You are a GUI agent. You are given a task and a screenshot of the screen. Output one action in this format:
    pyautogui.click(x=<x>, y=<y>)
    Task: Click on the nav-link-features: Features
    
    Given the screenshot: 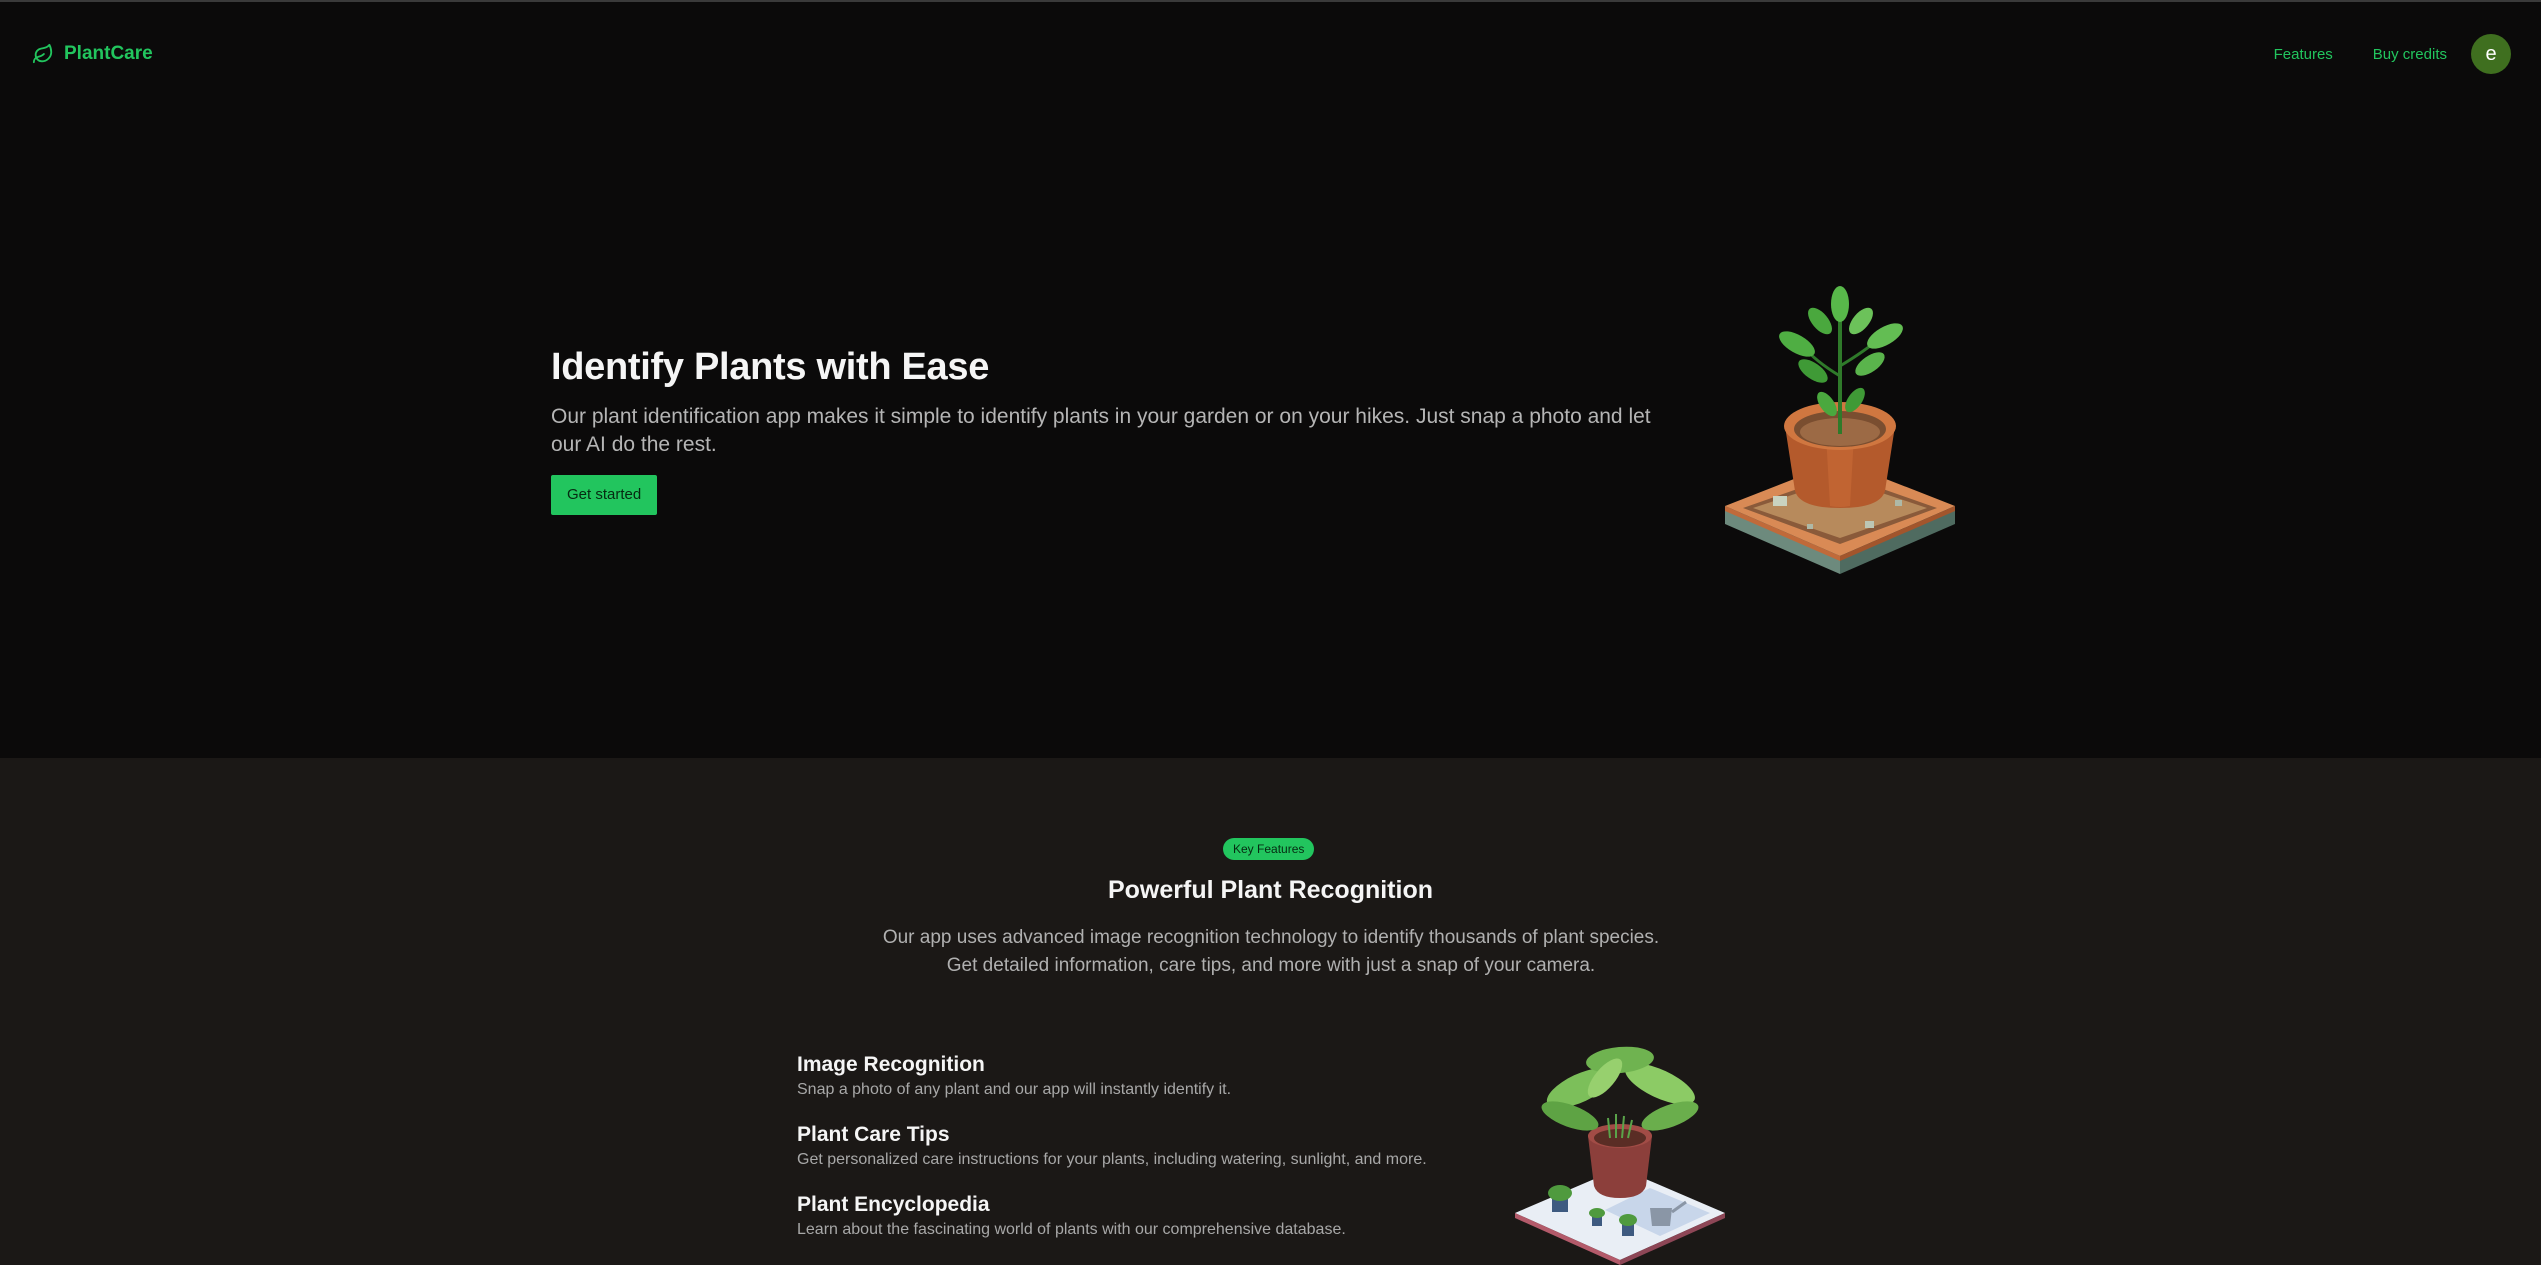 What is the action you would take?
    pyautogui.click(x=2303, y=54)
    